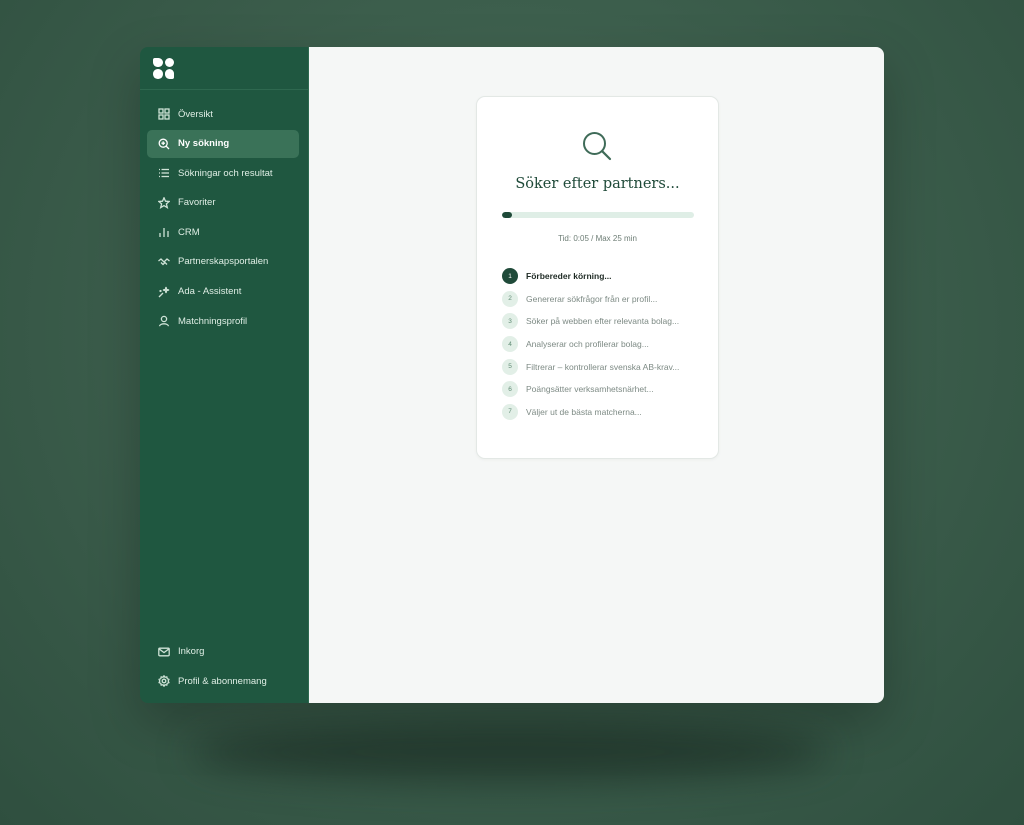 This screenshot has width=1024, height=825. What do you see at coordinates (224, 68) in the screenshot?
I see `logo-row` at bounding box center [224, 68].